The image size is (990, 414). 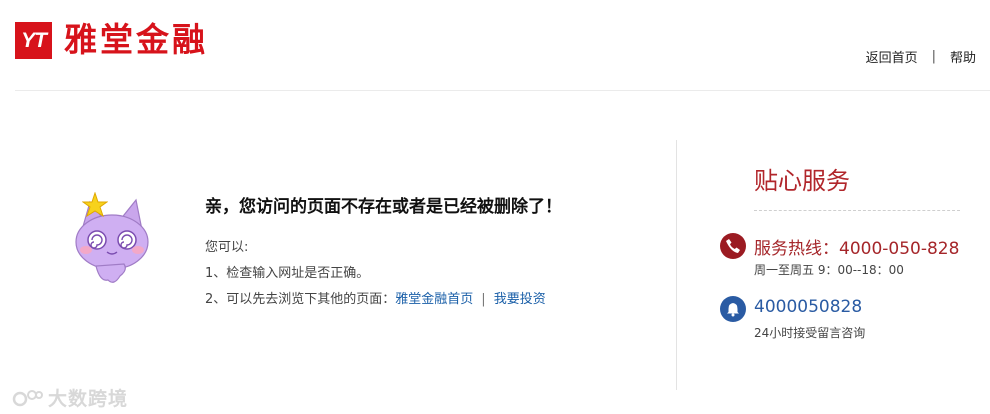 What do you see at coordinates (136, 39) in the screenshot?
I see `logo-text: 雅堂金融` at bounding box center [136, 39].